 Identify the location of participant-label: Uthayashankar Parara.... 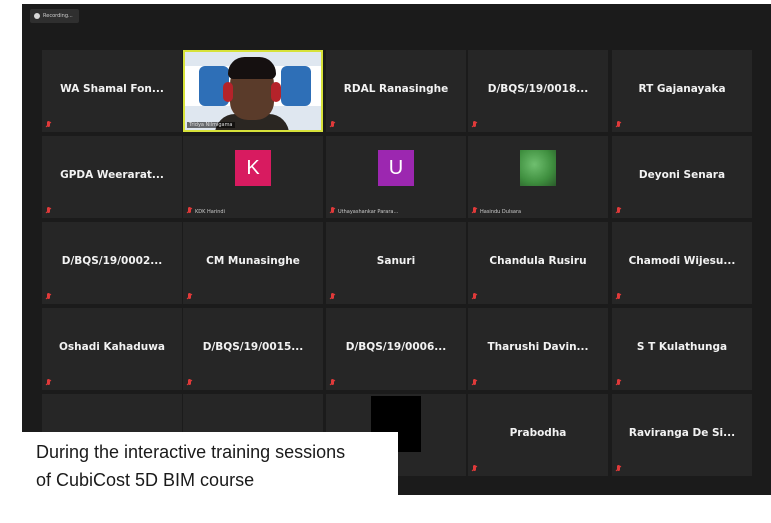
(368, 212).